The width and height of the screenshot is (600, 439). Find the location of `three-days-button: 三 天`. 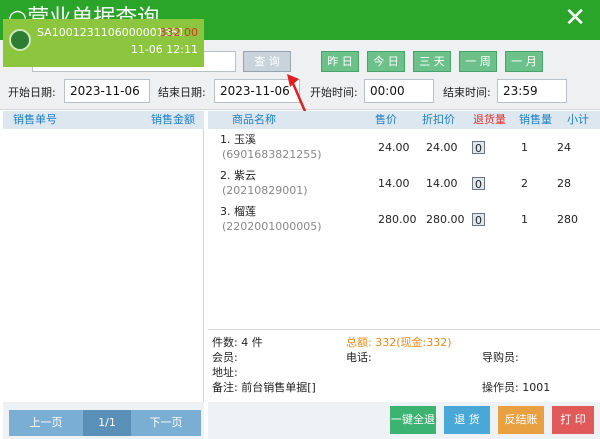

three-days-button: 三 天 is located at coordinates (432, 61).